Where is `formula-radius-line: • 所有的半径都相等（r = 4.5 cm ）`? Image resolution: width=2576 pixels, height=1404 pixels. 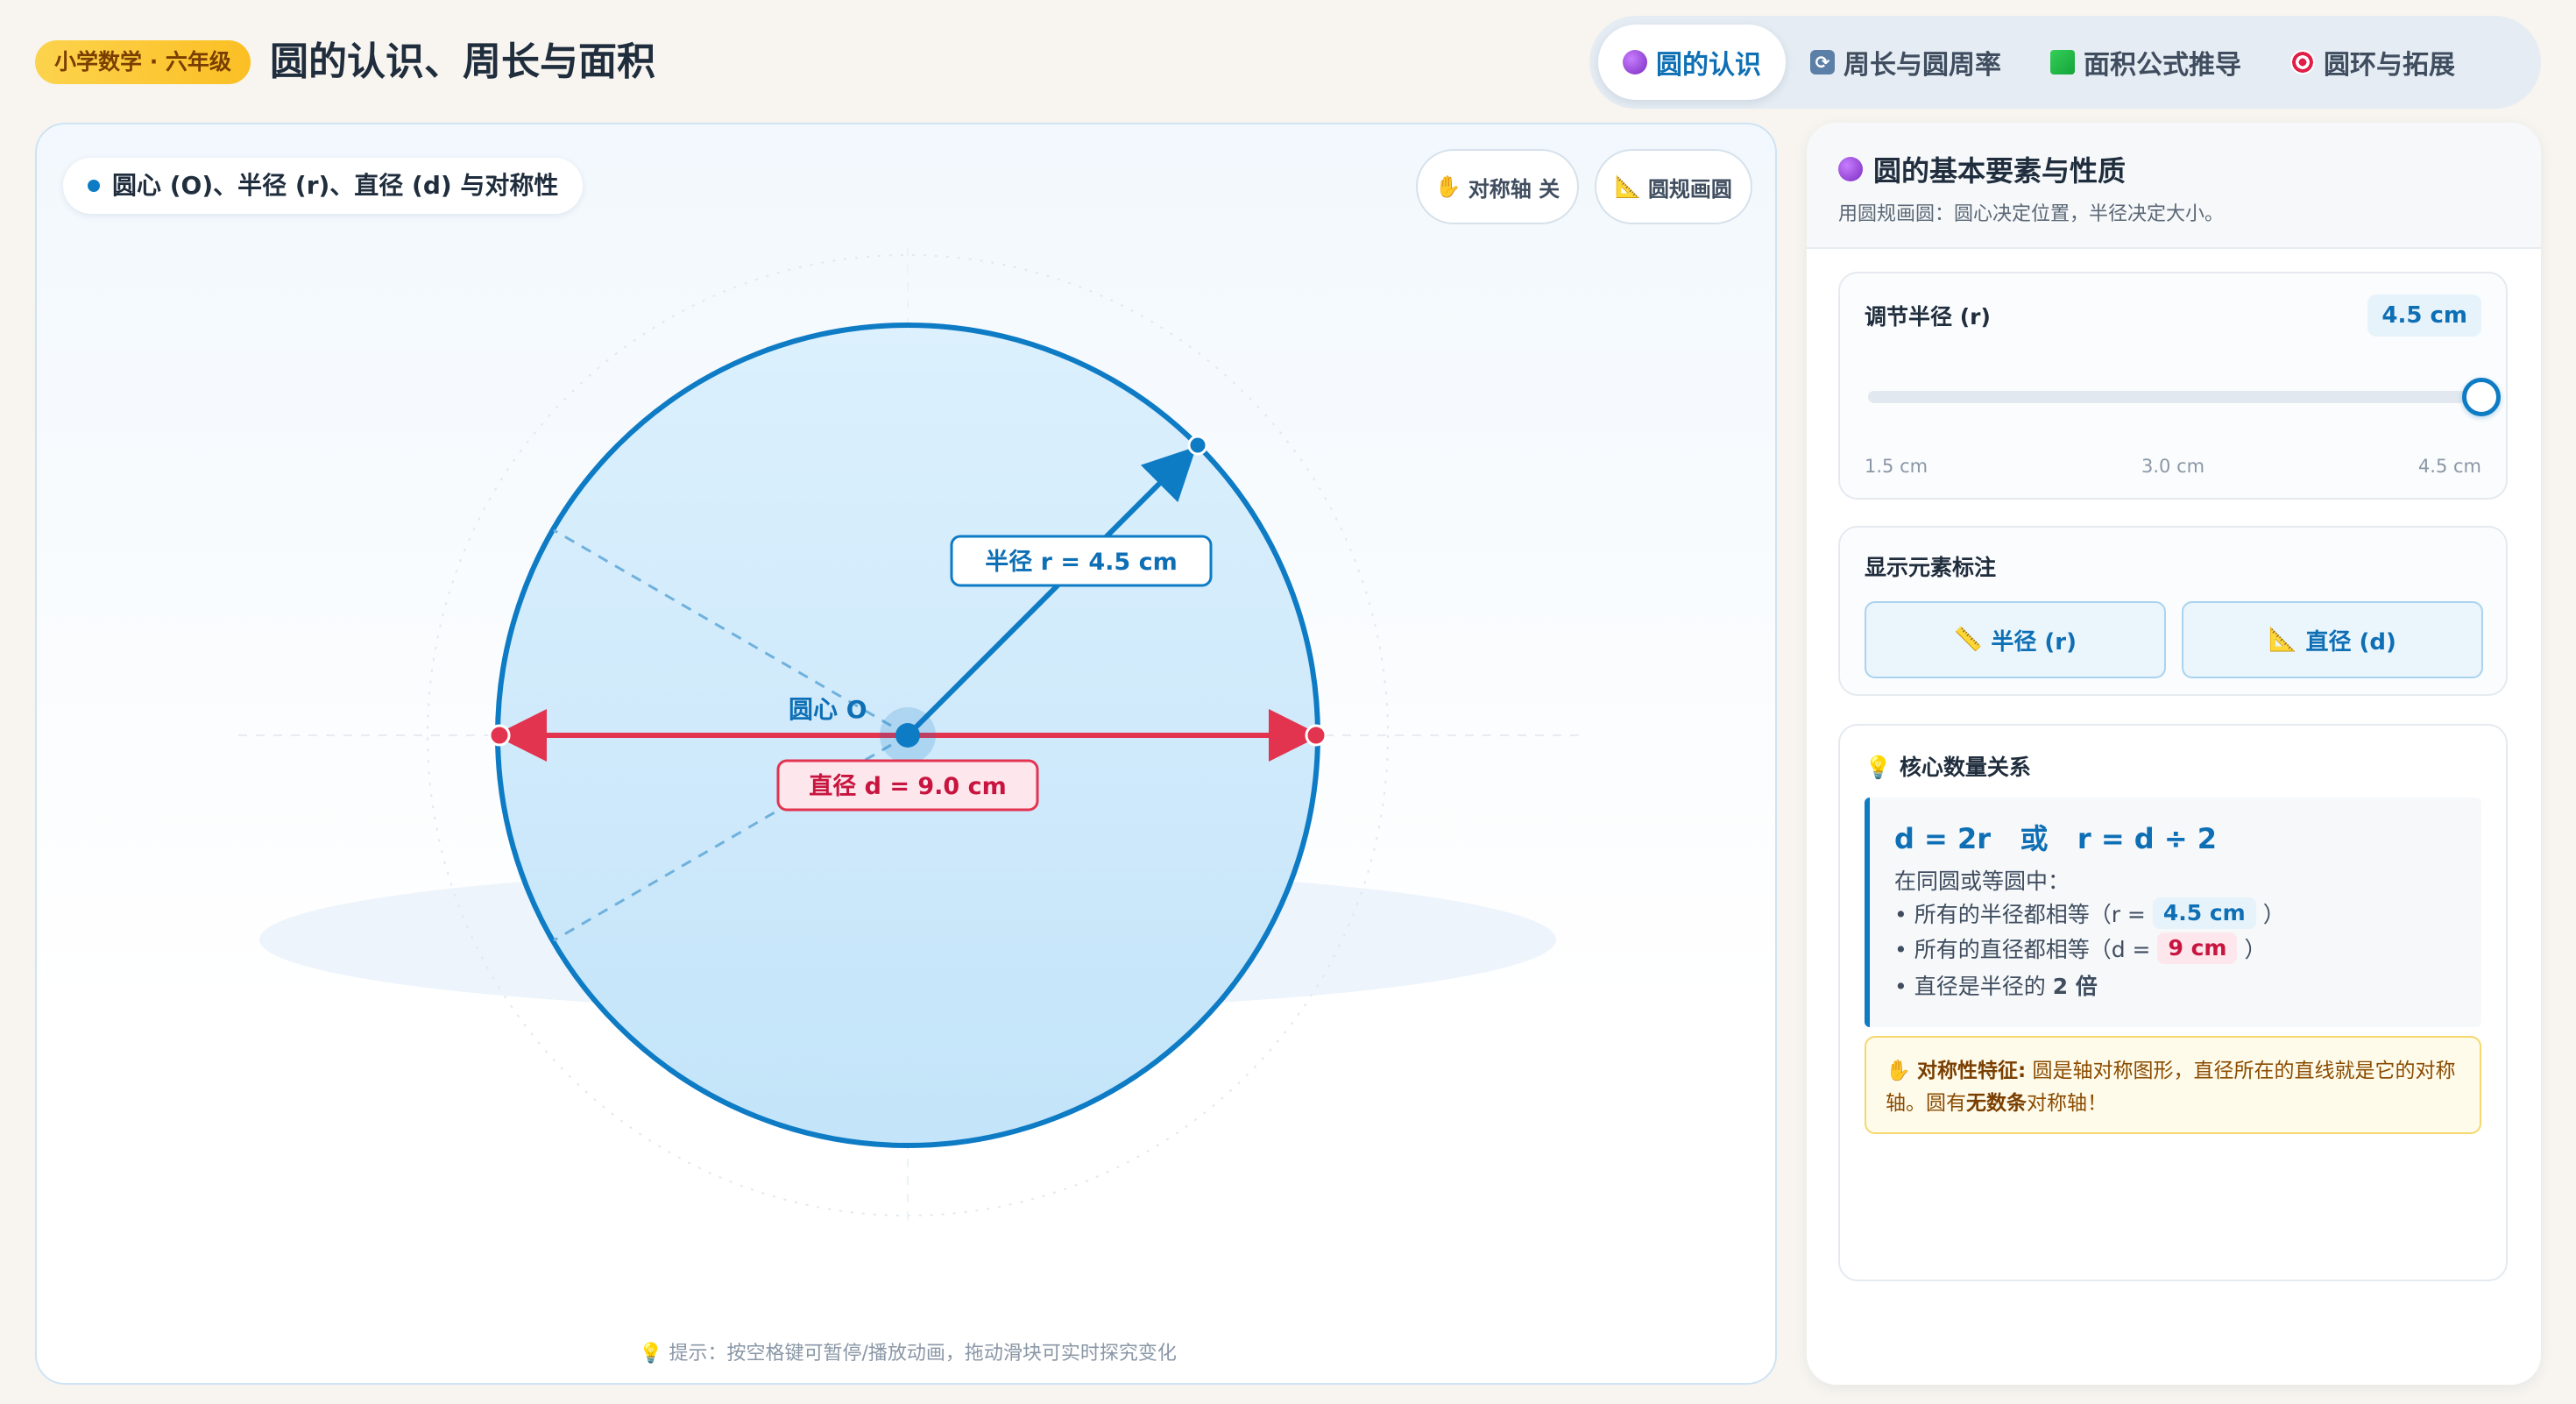
formula-radius-line: • 所有的半径都相等（r = 4.5 cm ） is located at coordinates (2089, 913).